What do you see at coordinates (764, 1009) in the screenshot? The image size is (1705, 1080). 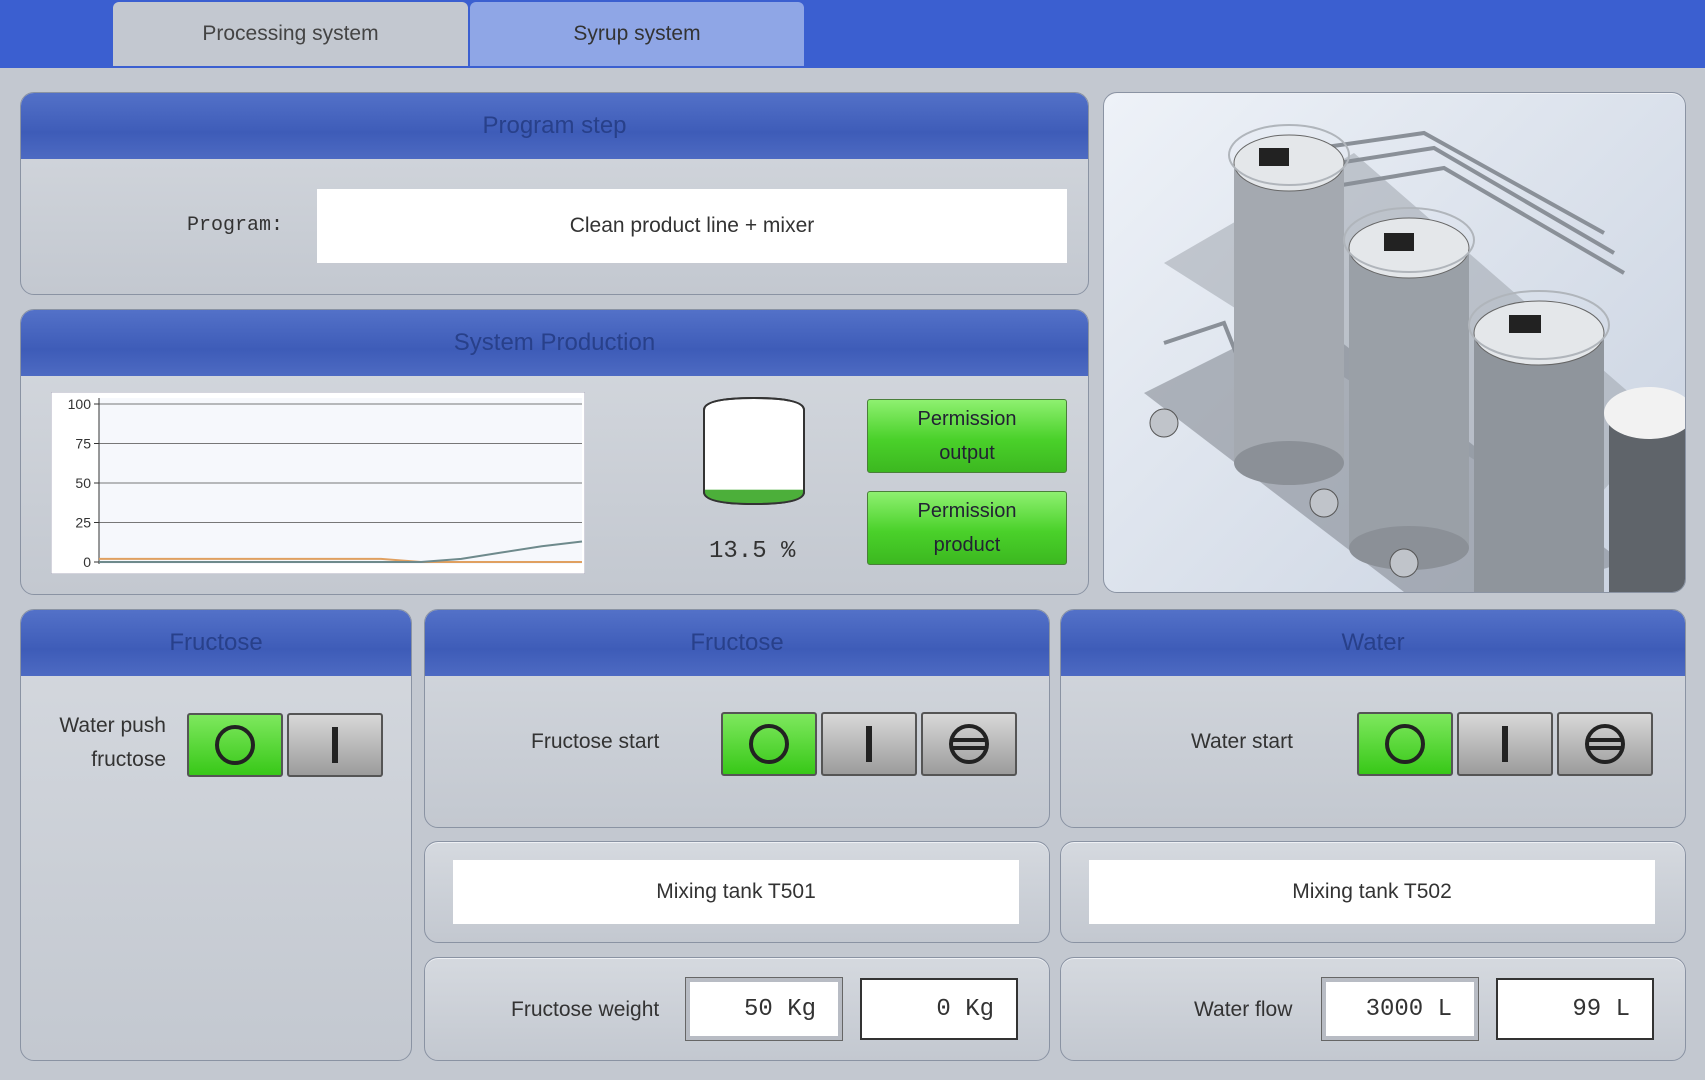 I see `fructose-weight-setpoint-input: 50 Kg` at bounding box center [764, 1009].